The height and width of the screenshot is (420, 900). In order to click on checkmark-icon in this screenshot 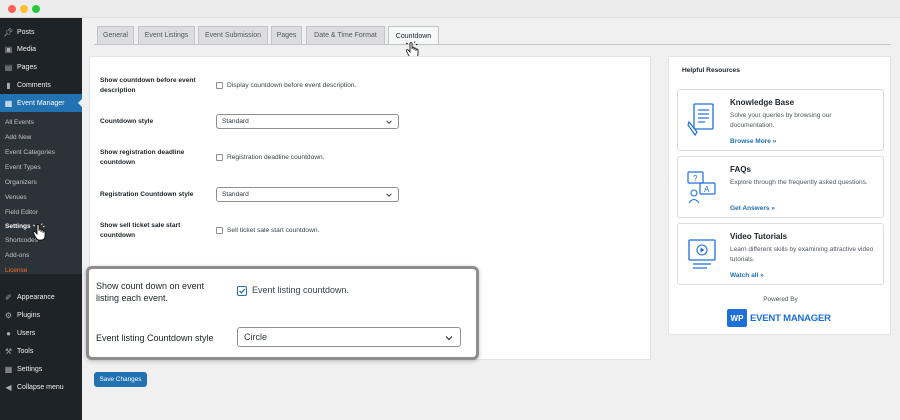, I will do `click(242, 291)`.